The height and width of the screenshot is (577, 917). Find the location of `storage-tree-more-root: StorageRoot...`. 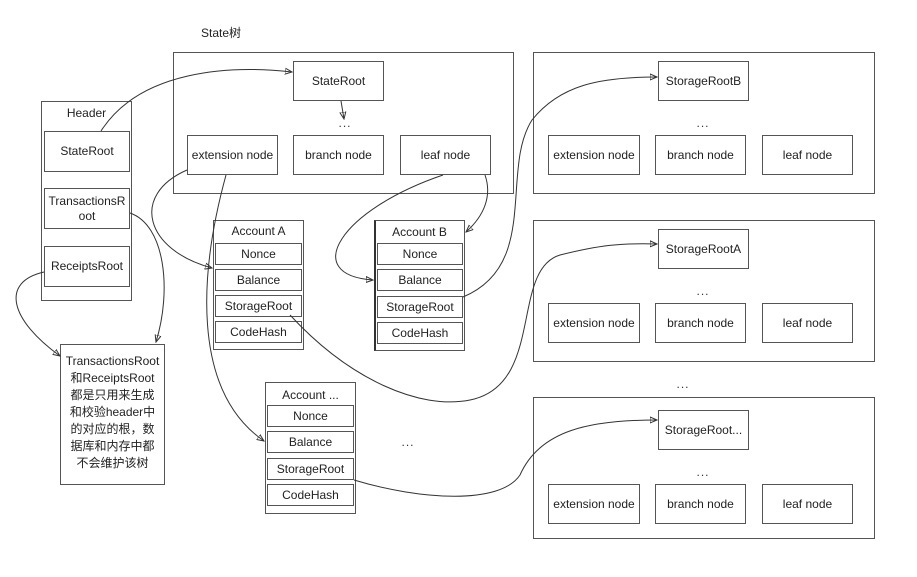

storage-tree-more-root: StorageRoot... is located at coordinates (703, 430).